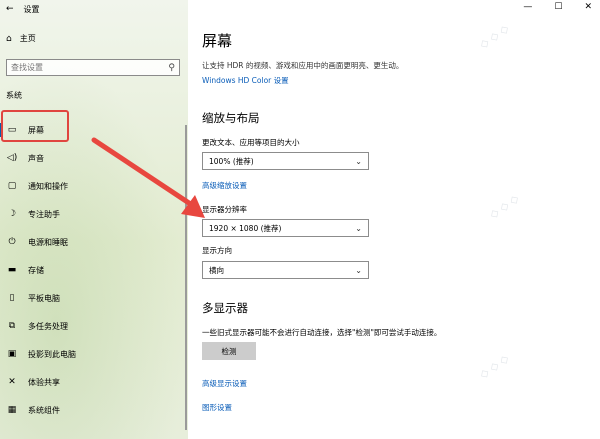 This screenshot has height=439, width=600. What do you see at coordinates (35, 126) in the screenshot?
I see `annotation-highlight-box` at bounding box center [35, 126].